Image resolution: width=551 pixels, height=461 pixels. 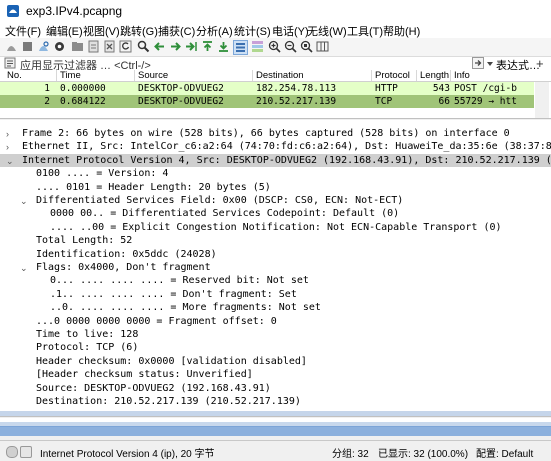 What do you see at coordinates (540, 63) in the screenshot?
I see `add-filter-button: +` at bounding box center [540, 63].